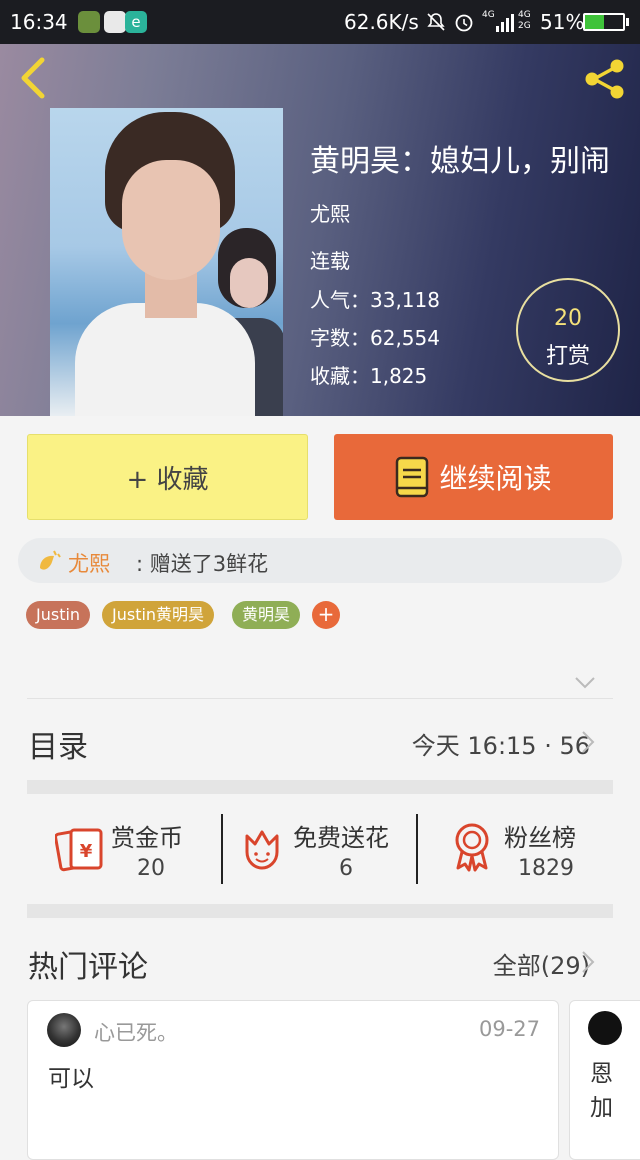  I want to click on hot-comments-title: 热门评论, so click(88, 967).